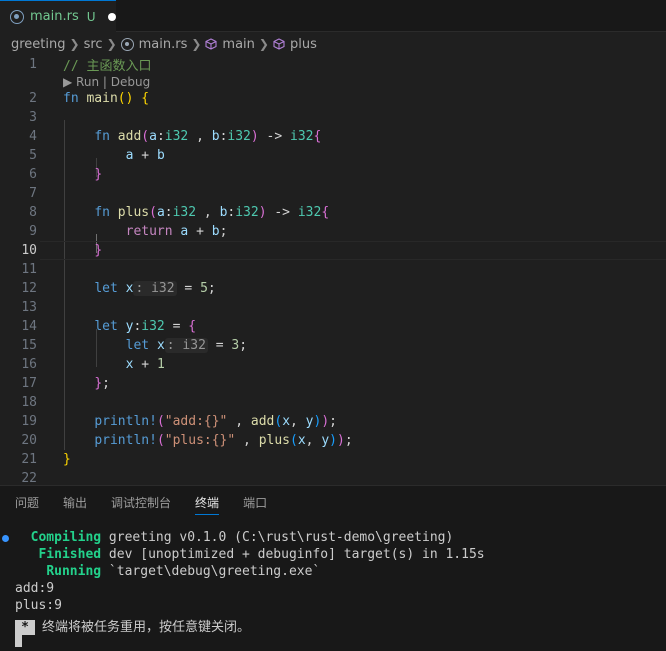 Image resolution: width=666 pixels, height=651 pixels. I want to click on line-number: 7, so click(33, 193).